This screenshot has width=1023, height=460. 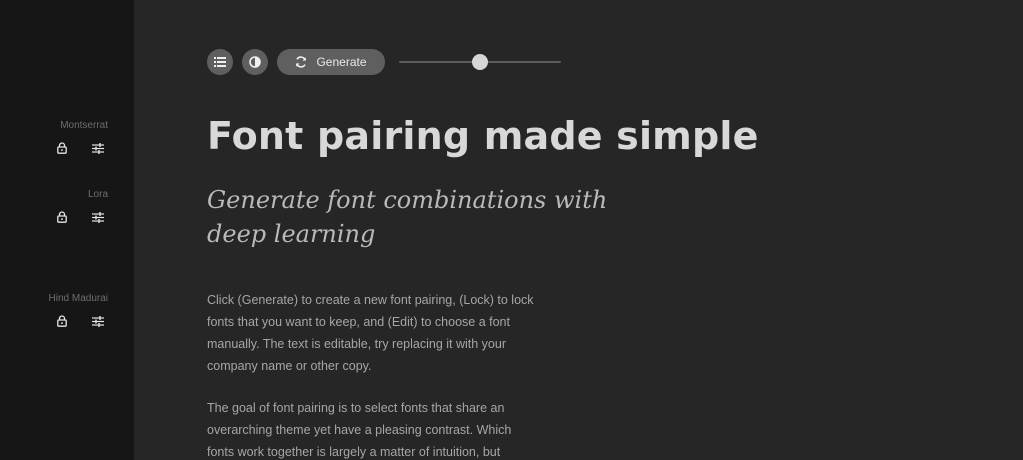 I want to click on contrast-toggle-button, so click(x=255, y=62).